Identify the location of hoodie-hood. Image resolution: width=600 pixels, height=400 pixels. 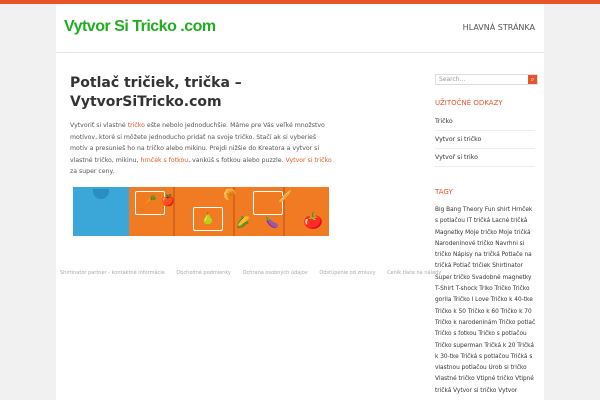
(101, 194).